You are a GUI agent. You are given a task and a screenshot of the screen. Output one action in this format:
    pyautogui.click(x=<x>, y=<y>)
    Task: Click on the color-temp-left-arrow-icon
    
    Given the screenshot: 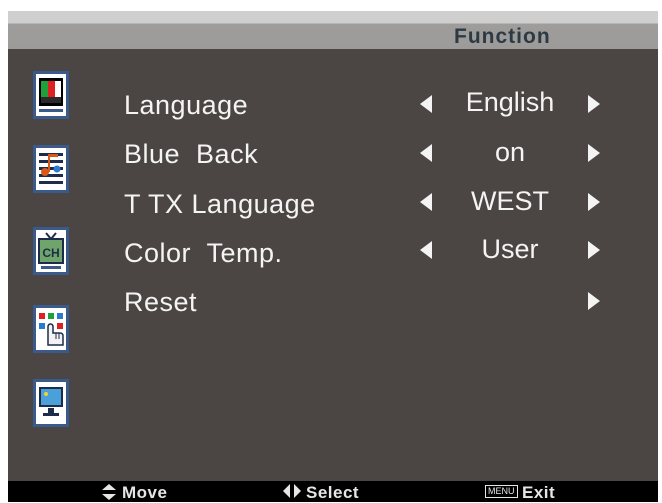 What is the action you would take?
    pyautogui.click(x=426, y=250)
    